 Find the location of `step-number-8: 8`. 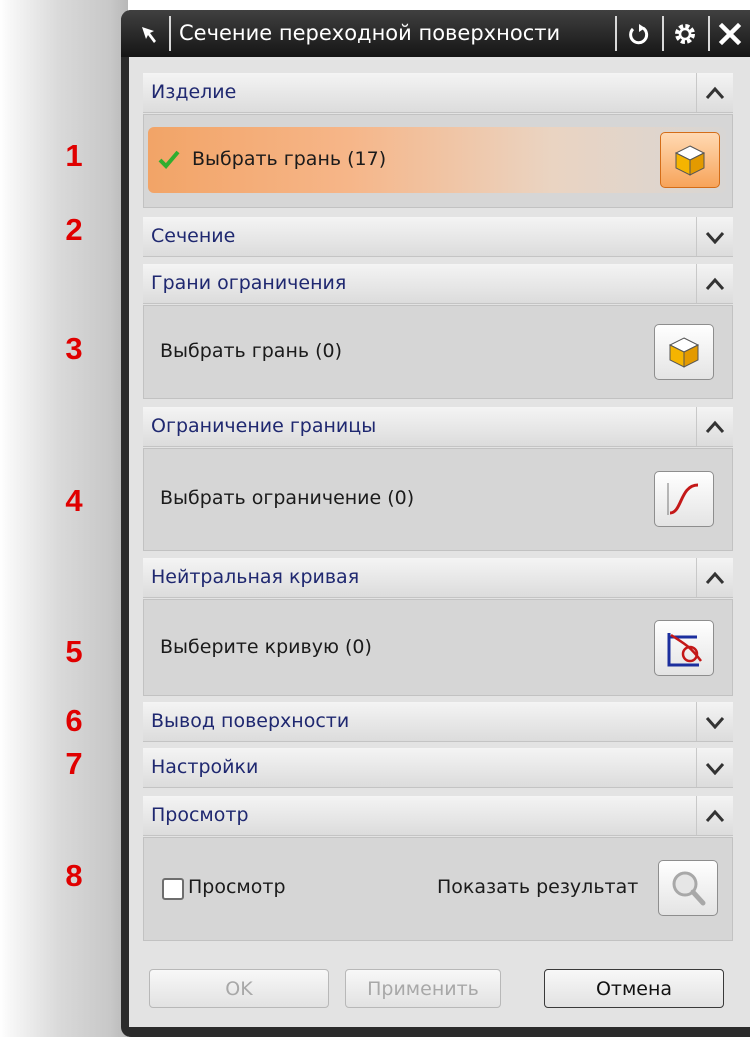

step-number-8: 8 is located at coordinates (74, 875).